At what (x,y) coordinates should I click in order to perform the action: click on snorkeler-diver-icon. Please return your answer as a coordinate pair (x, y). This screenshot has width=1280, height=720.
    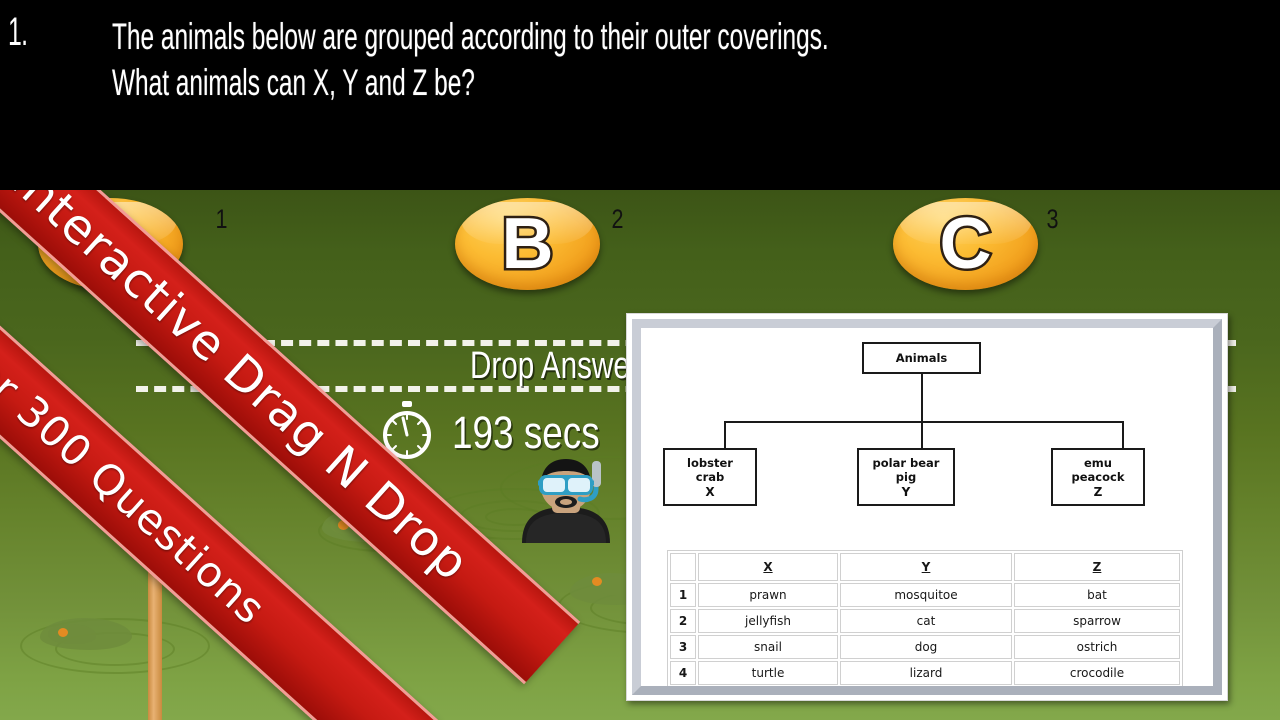
    Looking at the image, I should click on (566, 500).